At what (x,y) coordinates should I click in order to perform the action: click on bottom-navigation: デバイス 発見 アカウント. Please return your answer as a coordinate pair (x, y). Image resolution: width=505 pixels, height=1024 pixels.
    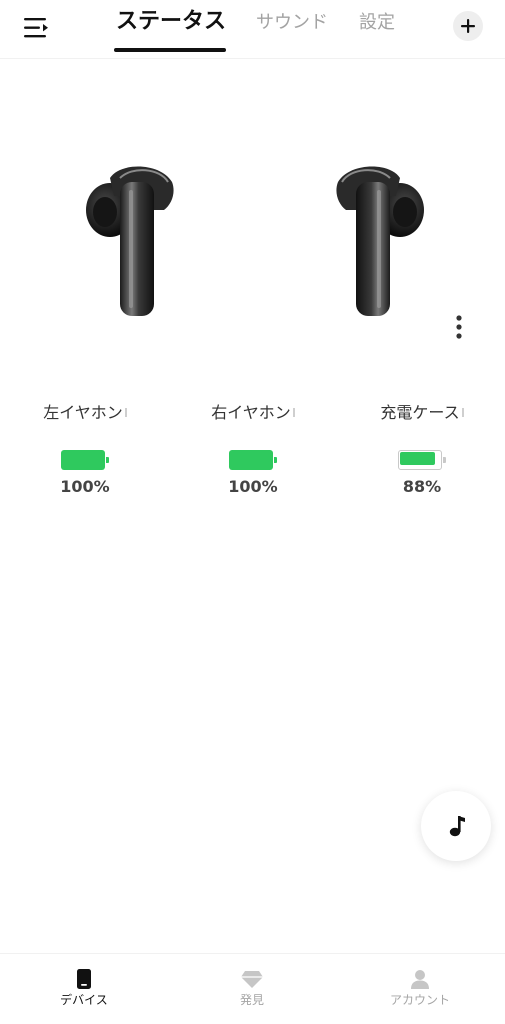
    Looking at the image, I should click on (252, 988).